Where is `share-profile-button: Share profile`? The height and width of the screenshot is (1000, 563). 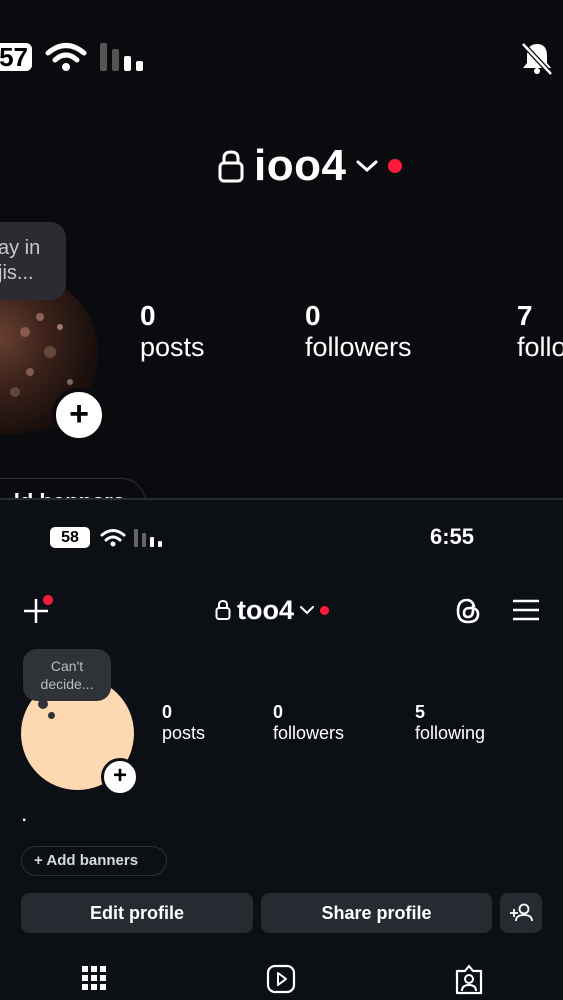
share-profile-button: Share profile is located at coordinates (376, 913).